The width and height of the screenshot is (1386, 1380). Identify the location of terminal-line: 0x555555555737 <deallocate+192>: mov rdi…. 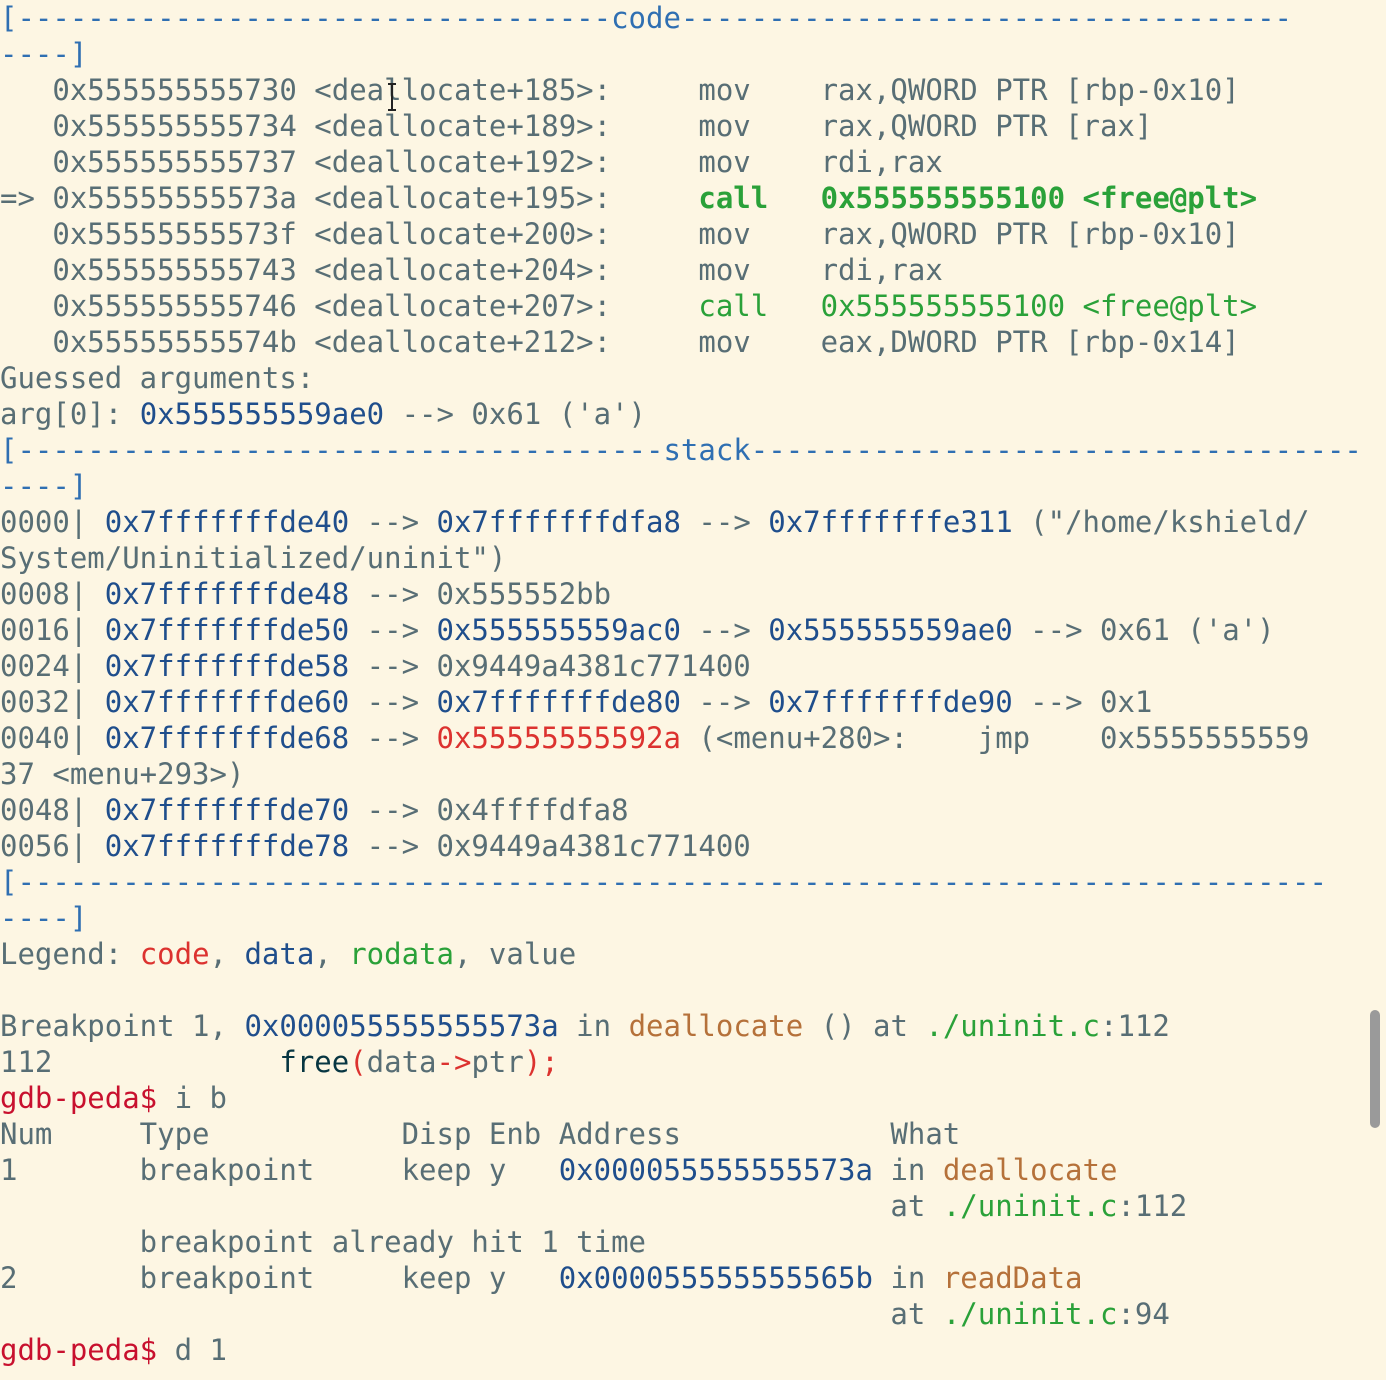
(681, 162).